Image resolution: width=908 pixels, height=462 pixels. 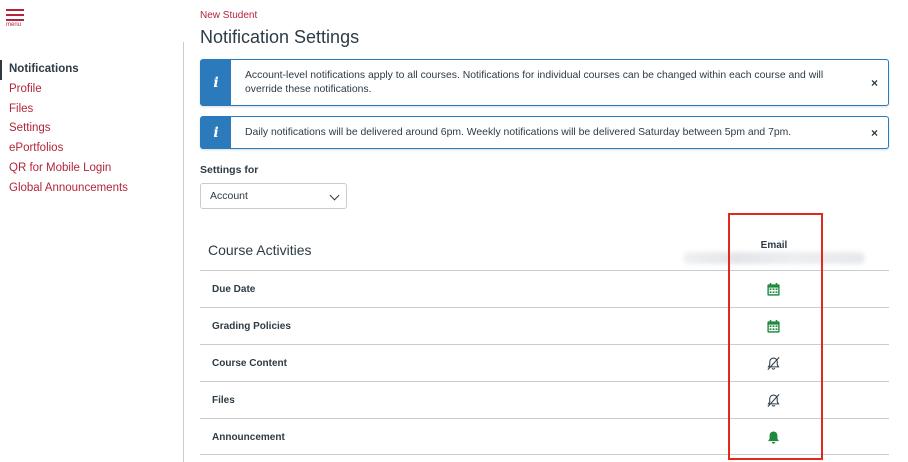 I want to click on sidebar-item-settings: Settings, so click(x=90, y=129).